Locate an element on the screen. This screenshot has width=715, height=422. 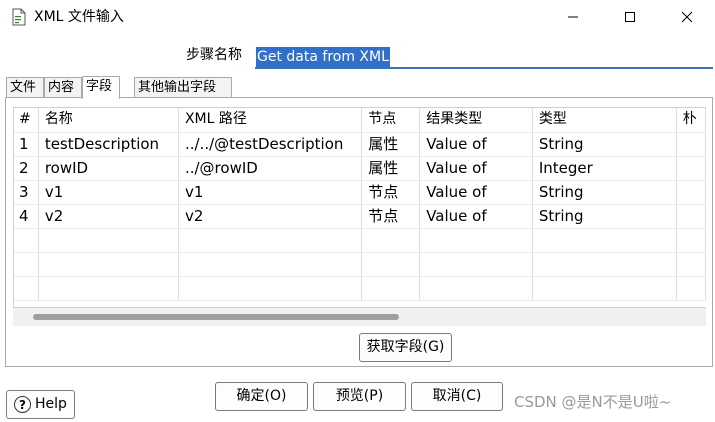
table-row: 4 v2 v2 节点 Value of String is located at coordinates (360, 216).